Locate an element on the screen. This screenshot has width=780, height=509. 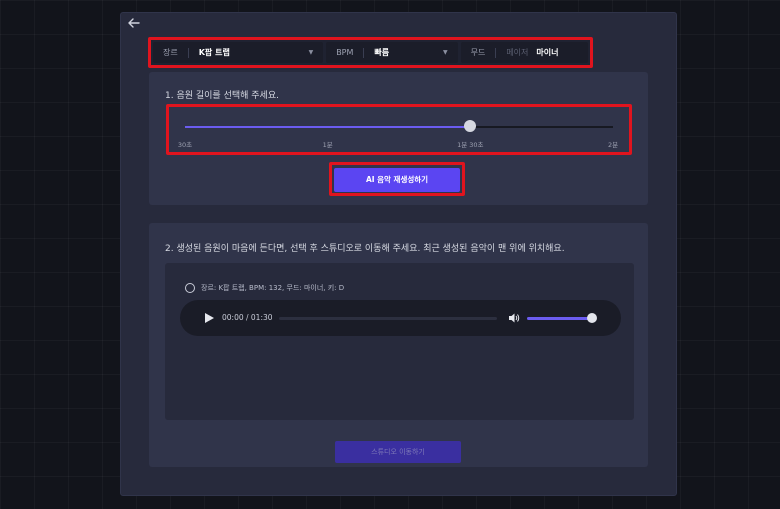
tick-label-1m: 1분 is located at coordinates (327, 145).